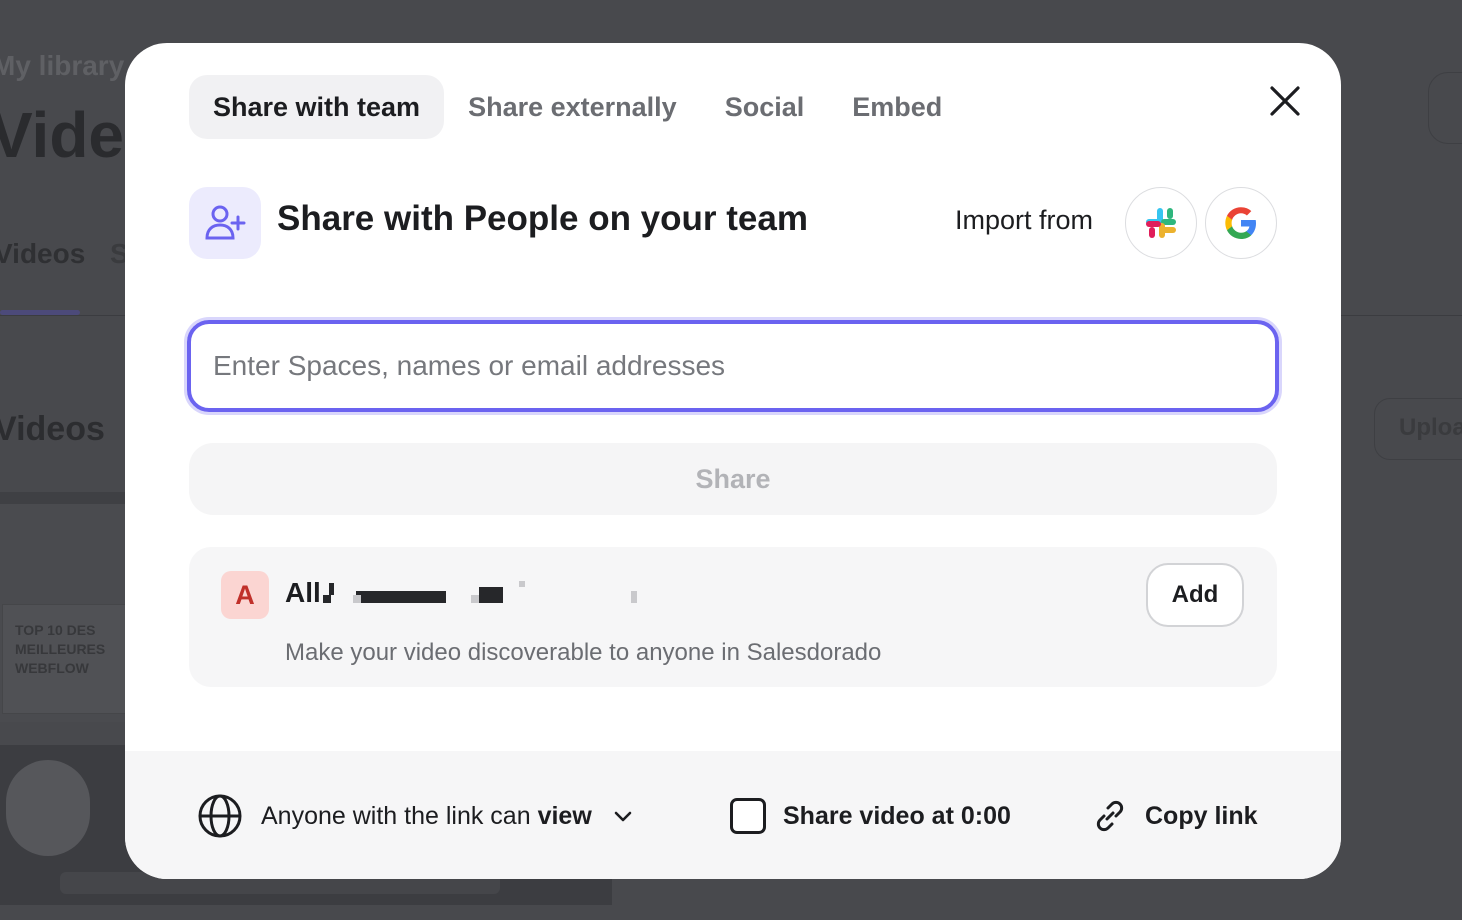 The height and width of the screenshot is (920, 1462). What do you see at coordinates (52, 429) in the screenshot?
I see `section-title: Videos` at bounding box center [52, 429].